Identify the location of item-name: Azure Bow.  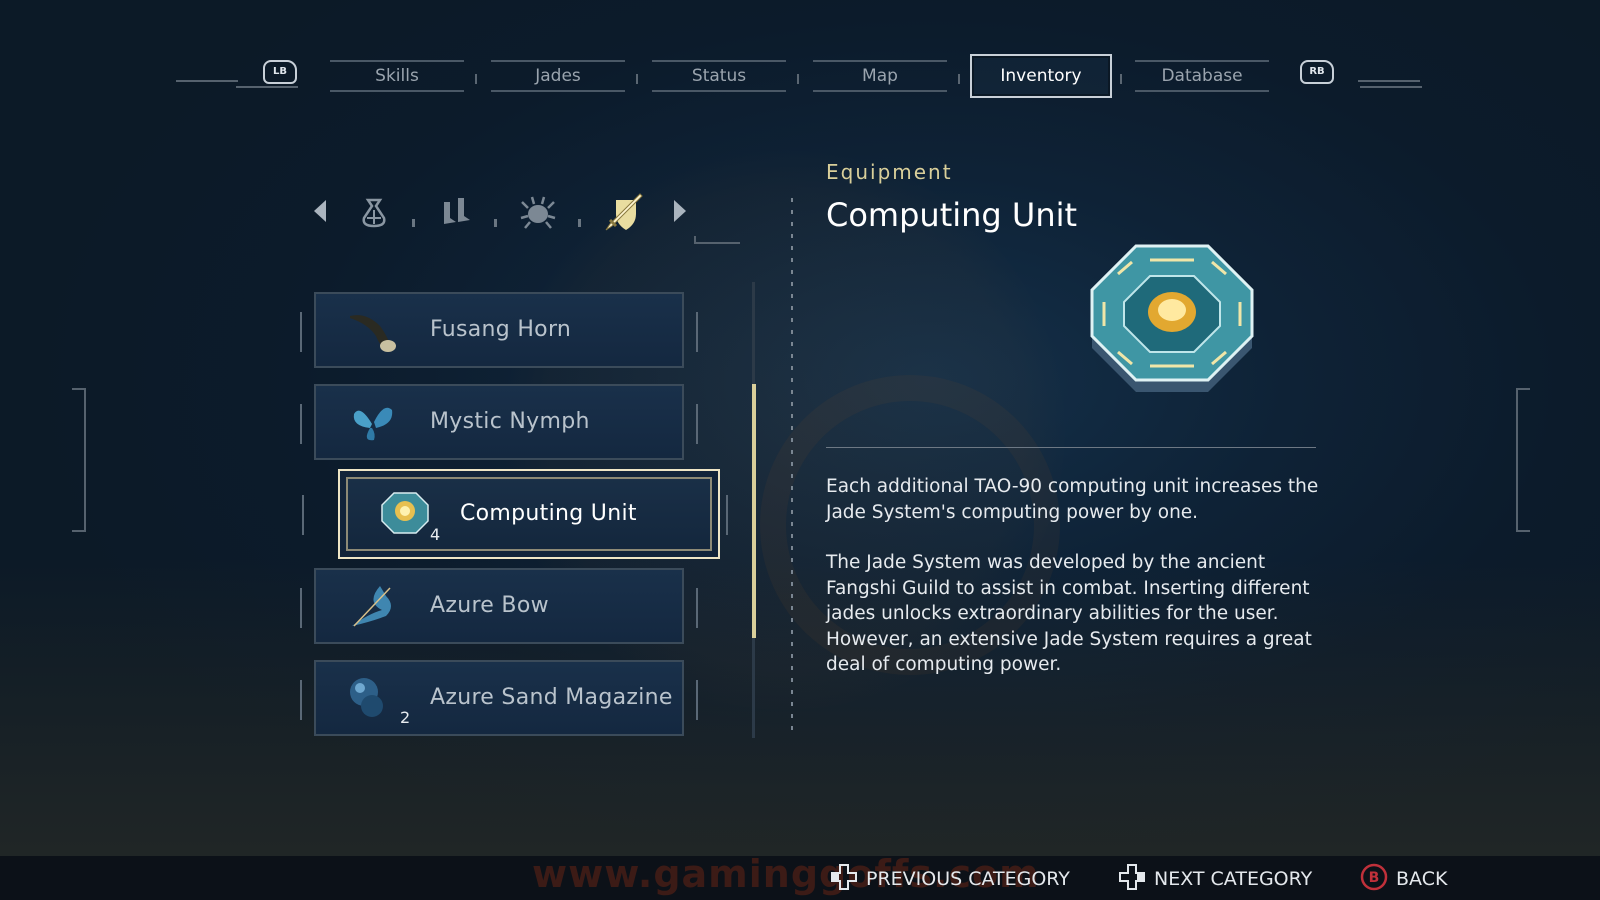
(489, 605).